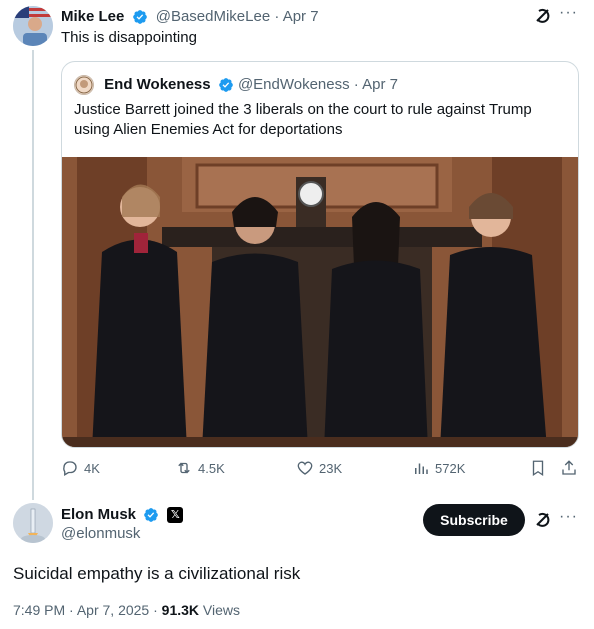  Describe the element at coordinates (236, 85) in the screenshot. I see `quote-header: End Wokeness @EndWokeness · Apr 7` at that location.